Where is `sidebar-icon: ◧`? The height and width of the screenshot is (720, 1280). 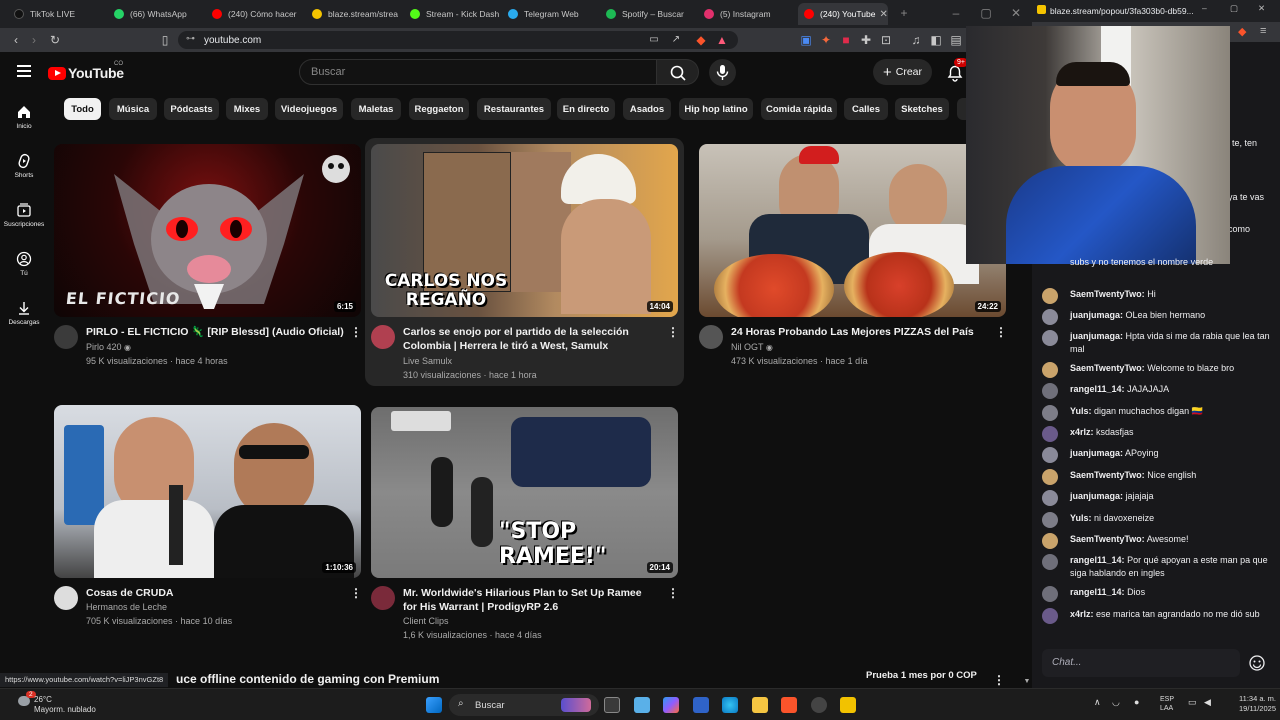 sidebar-icon: ◧ is located at coordinates (936, 40).